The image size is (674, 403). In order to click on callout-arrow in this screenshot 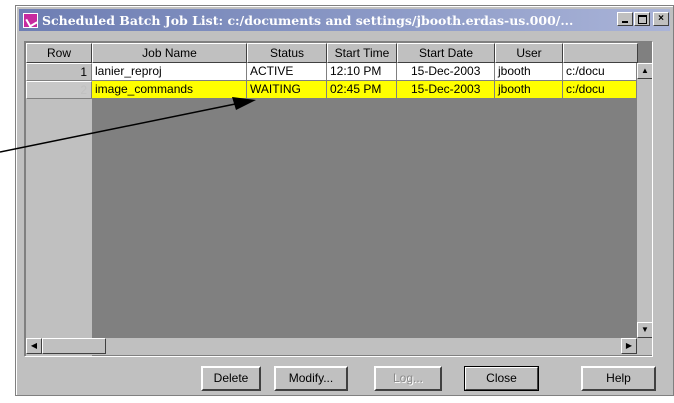, I will do `click(128, 125)`.